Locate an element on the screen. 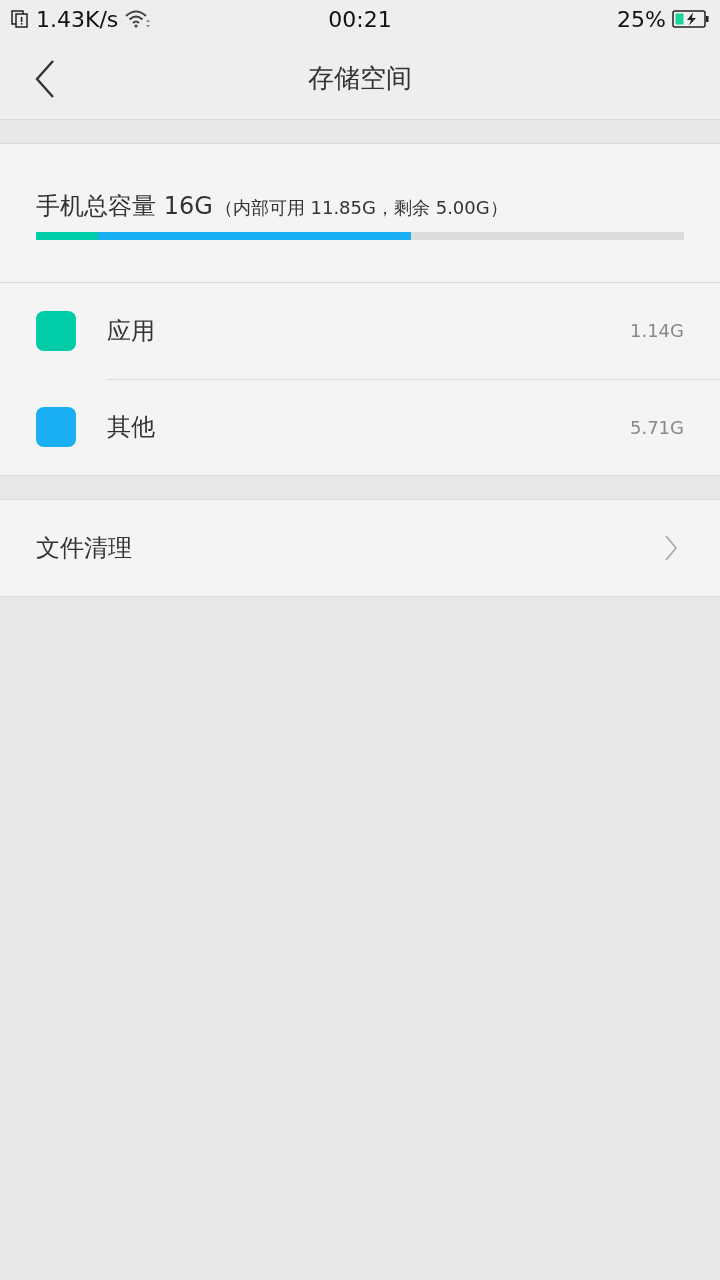 The height and width of the screenshot is (1280, 720). wifi-icon is located at coordinates (137, 19).